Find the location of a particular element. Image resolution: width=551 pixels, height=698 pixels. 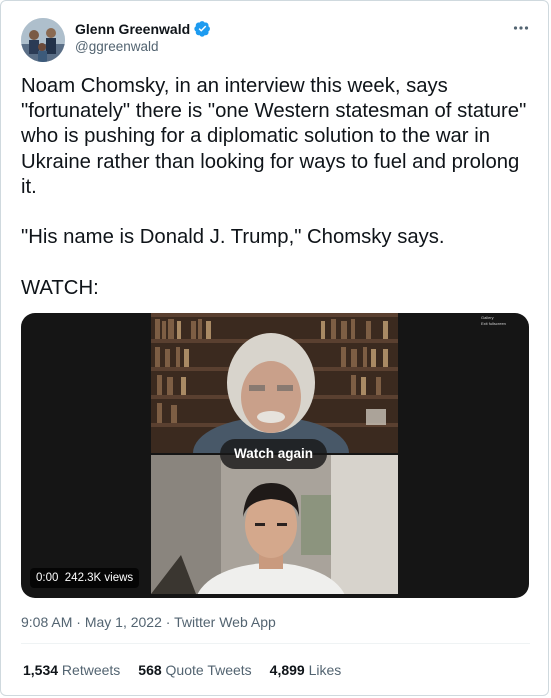

likes-count: 4,899 is located at coordinates (287, 670).